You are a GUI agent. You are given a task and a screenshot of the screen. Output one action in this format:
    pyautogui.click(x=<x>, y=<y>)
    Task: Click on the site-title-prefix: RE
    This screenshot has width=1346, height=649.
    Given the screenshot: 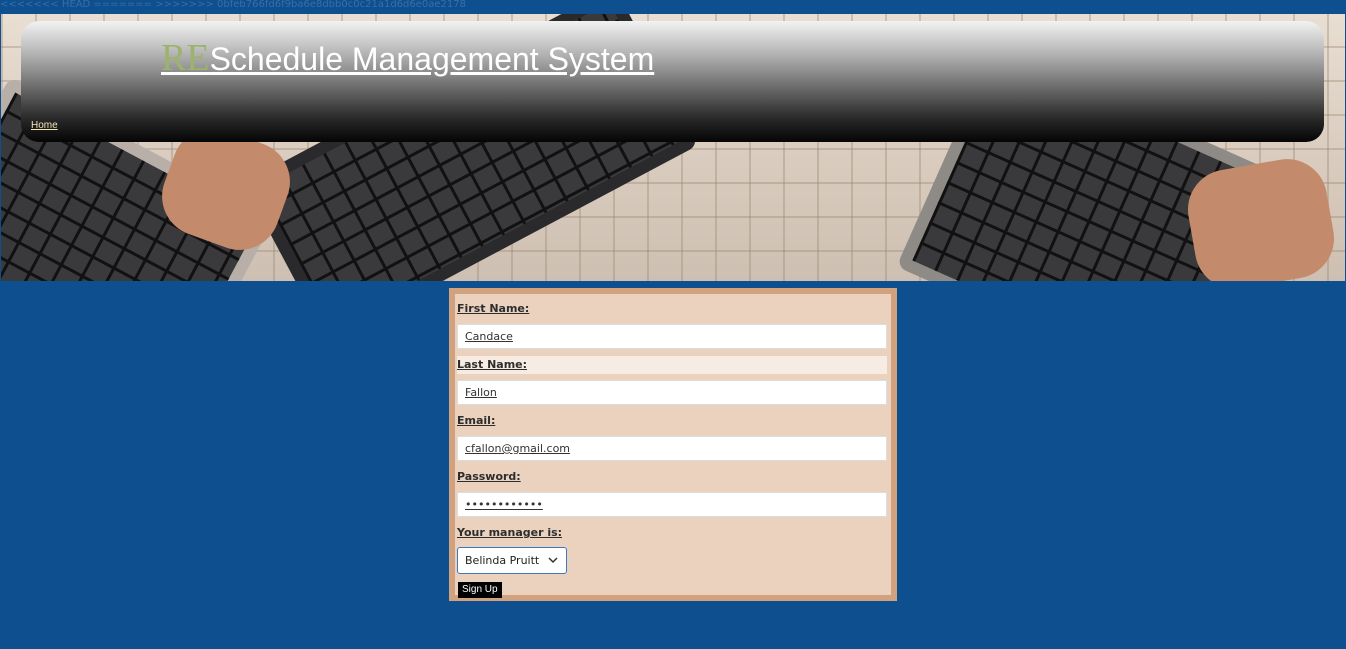 What is the action you would take?
    pyautogui.click(x=185, y=58)
    